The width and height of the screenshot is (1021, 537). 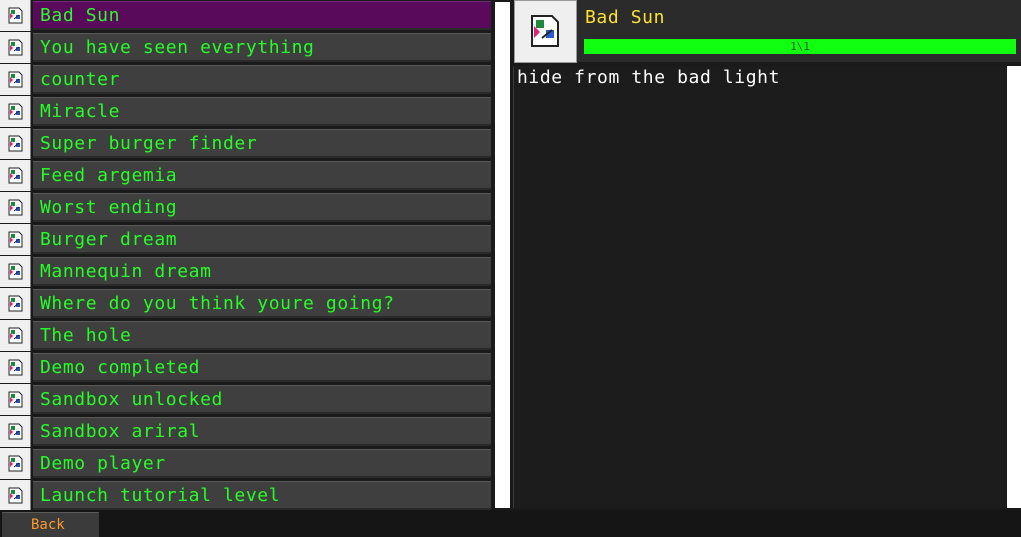 I want to click on achievement-label: Sandbox ariral, so click(x=120, y=431).